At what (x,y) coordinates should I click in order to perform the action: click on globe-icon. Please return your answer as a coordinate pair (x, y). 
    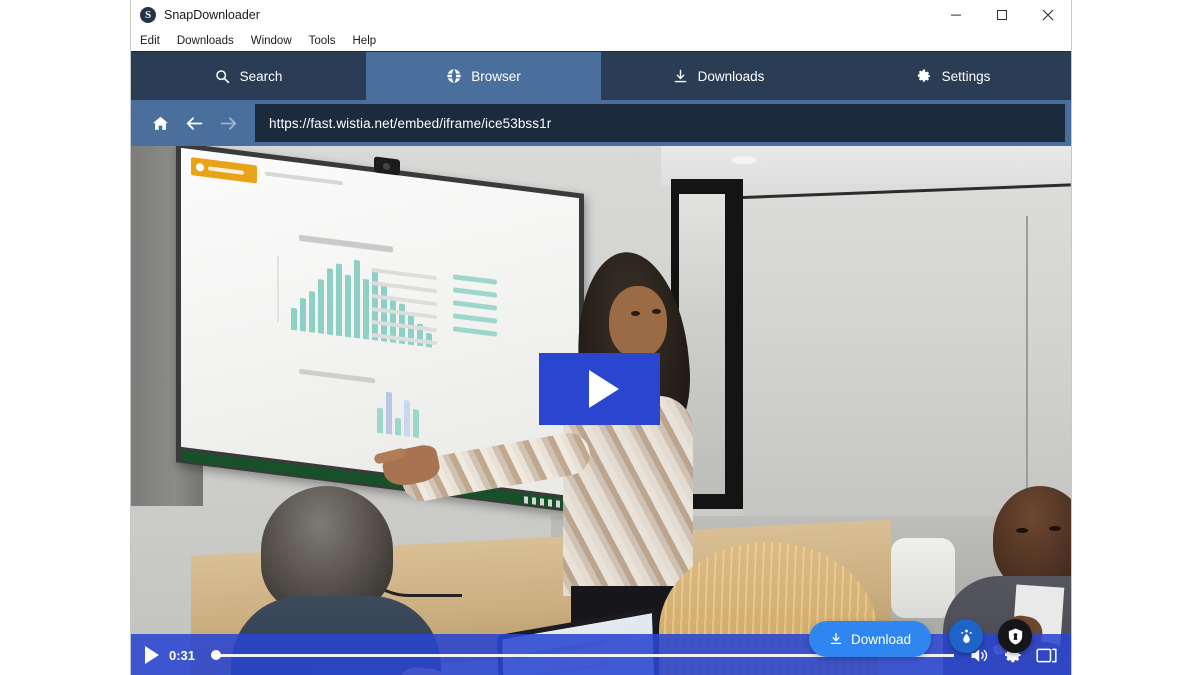
    Looking at the image, I should click on (454, 76).